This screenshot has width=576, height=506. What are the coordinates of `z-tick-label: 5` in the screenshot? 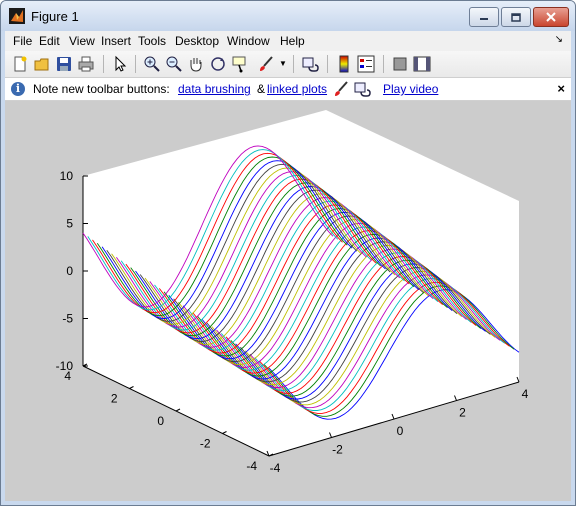 It's located at (69, 224).